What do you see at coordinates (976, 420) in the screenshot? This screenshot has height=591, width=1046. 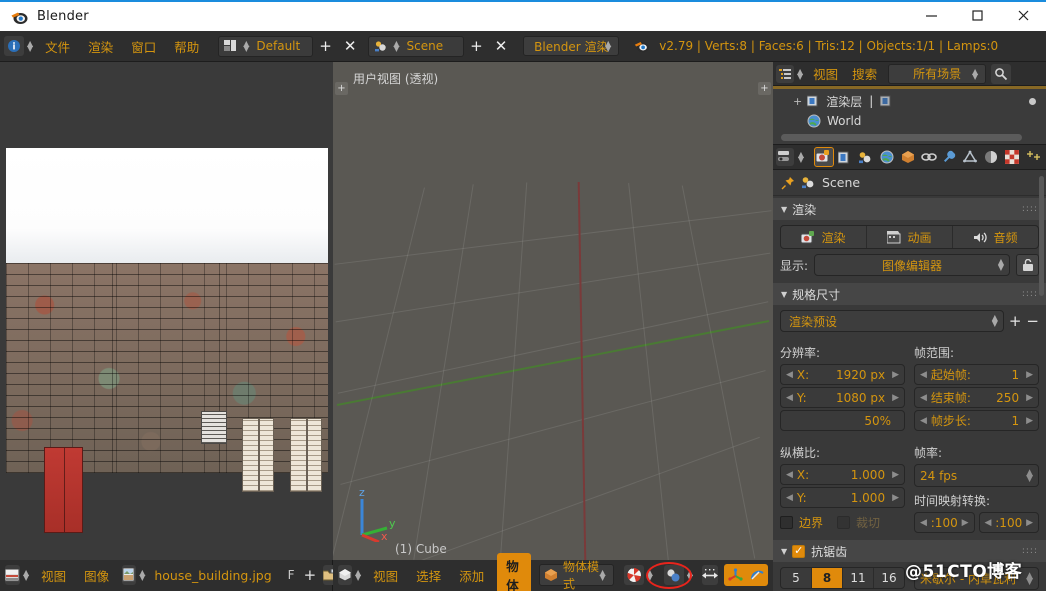 I see `frame-step-field: ◀ 帧步长: 1 ▶` at bounding box center [976, 420].